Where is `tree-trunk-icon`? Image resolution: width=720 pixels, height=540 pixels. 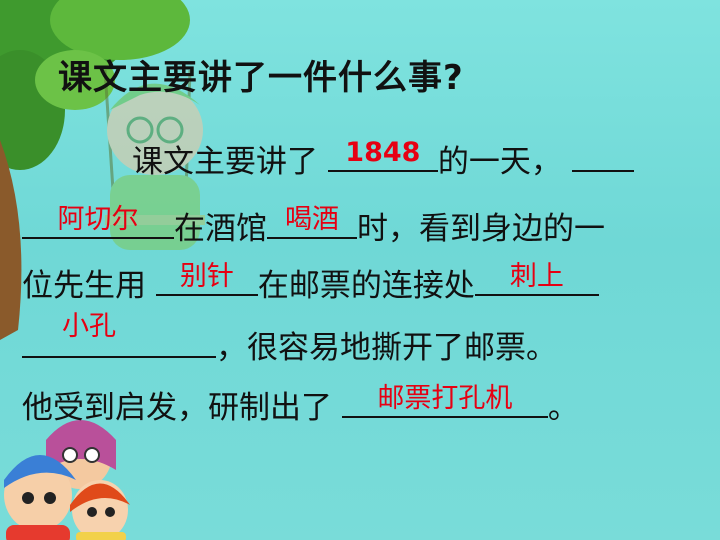
tree-trunk-icon is located at coordinates (11, 240).